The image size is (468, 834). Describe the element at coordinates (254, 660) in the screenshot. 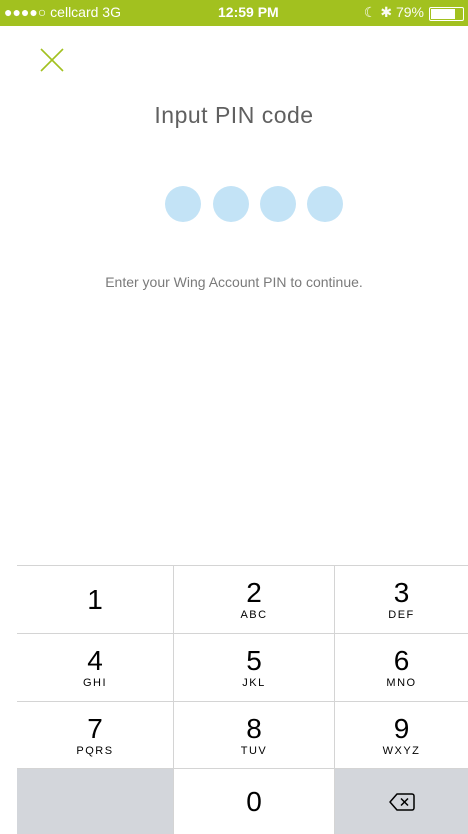

I see `key-digit: 5` at that location.